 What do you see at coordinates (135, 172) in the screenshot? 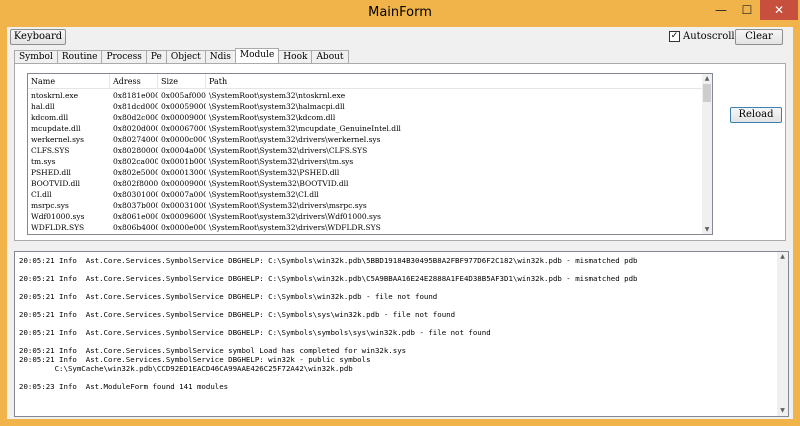
I see `module-address-cell: 0x802e5000` at bounding box center [135, 172].